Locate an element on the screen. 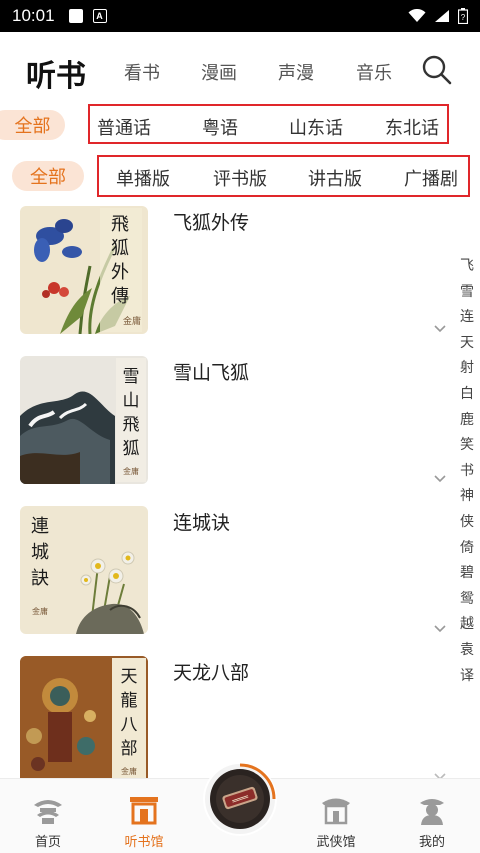 The image size is (480, 853). side-index-item: 飞 is located at coordinates (467, 267).